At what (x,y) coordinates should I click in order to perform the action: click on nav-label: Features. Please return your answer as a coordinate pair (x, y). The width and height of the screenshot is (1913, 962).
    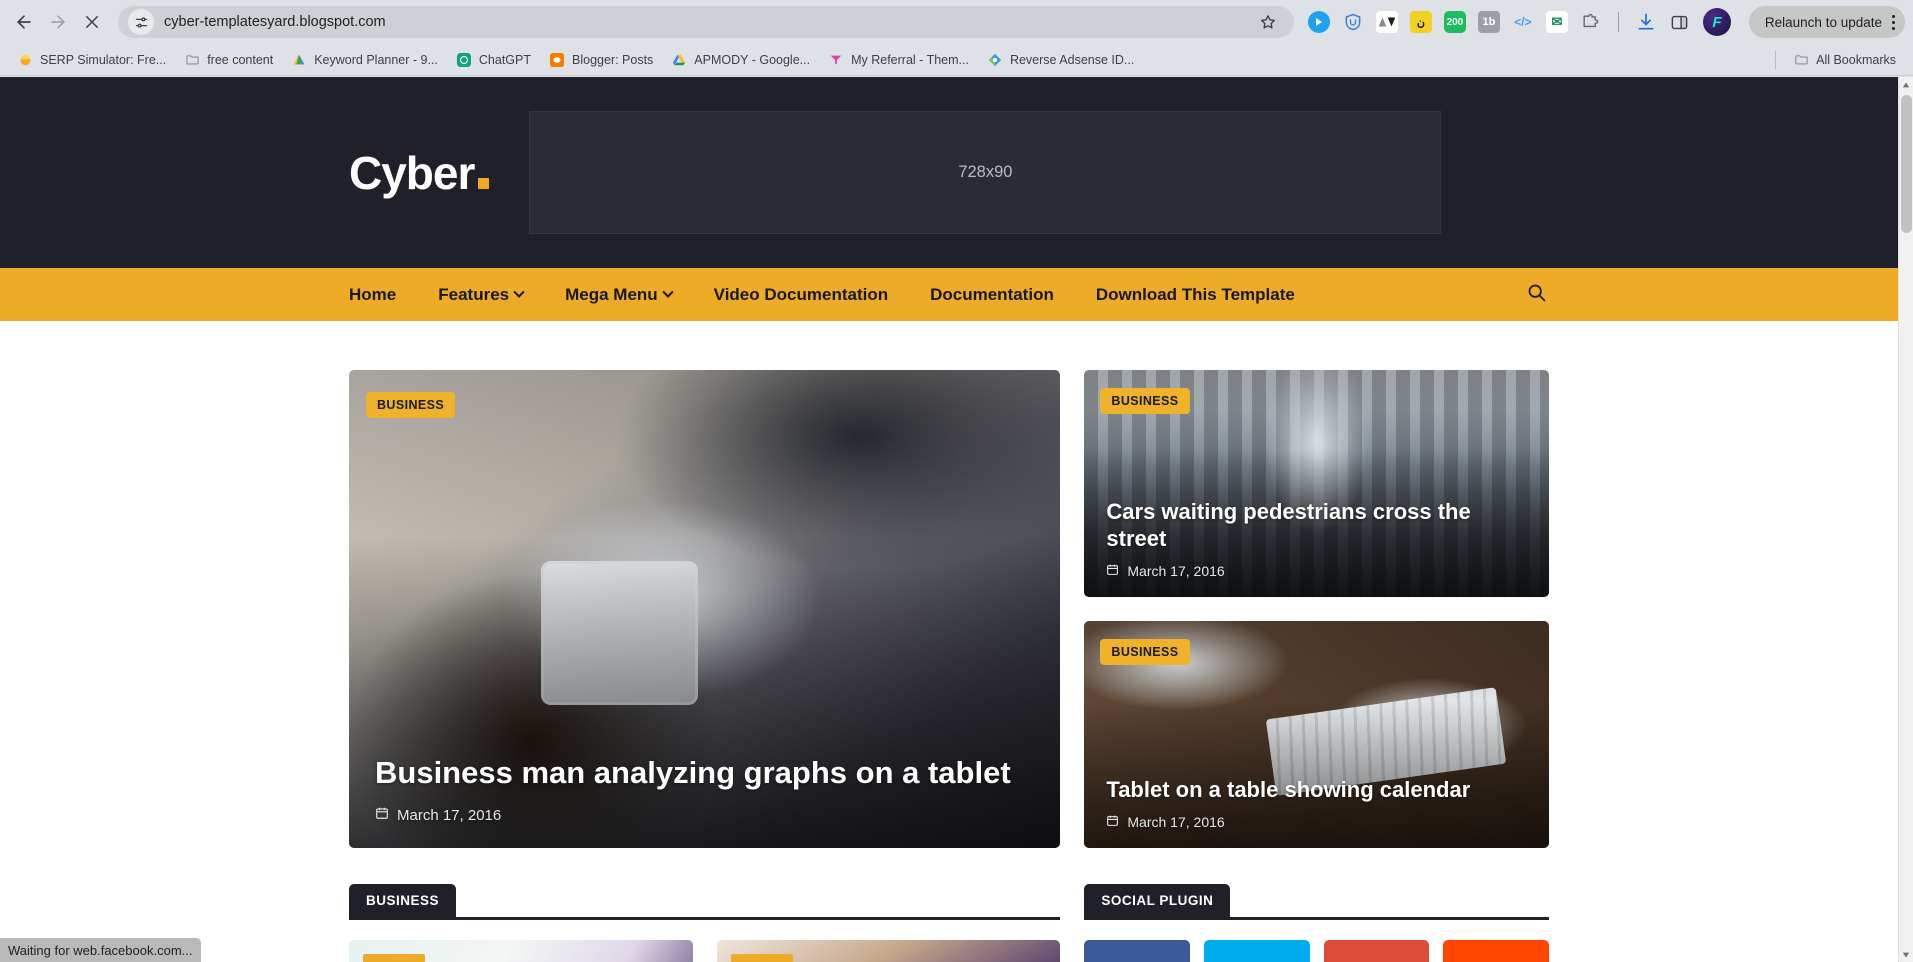
    Looking at the image, I should click on (474, 294).